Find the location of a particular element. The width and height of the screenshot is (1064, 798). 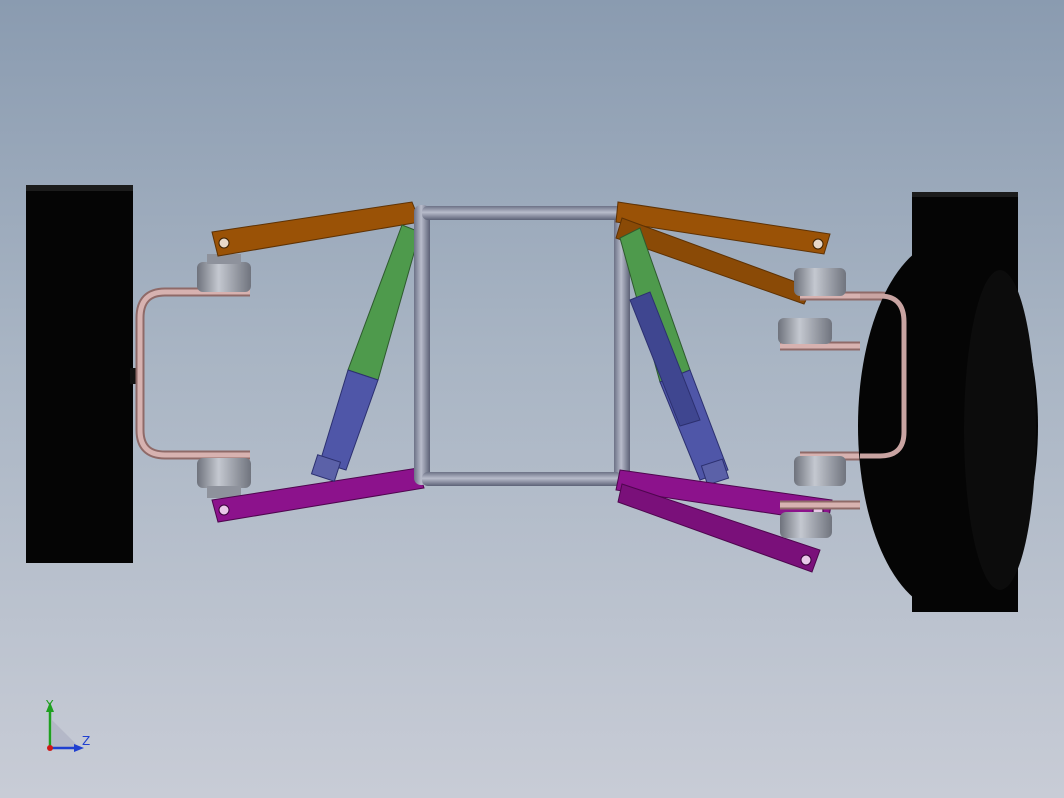

left-upright is located at coordinates (192, 373).